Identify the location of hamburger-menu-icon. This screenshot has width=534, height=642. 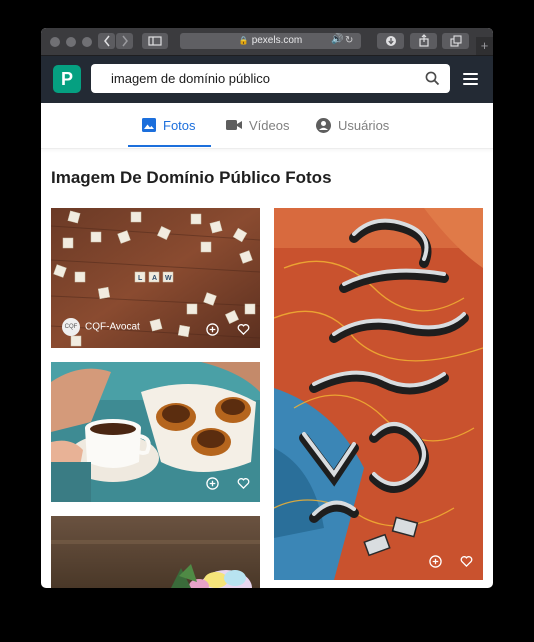
(470, 80).